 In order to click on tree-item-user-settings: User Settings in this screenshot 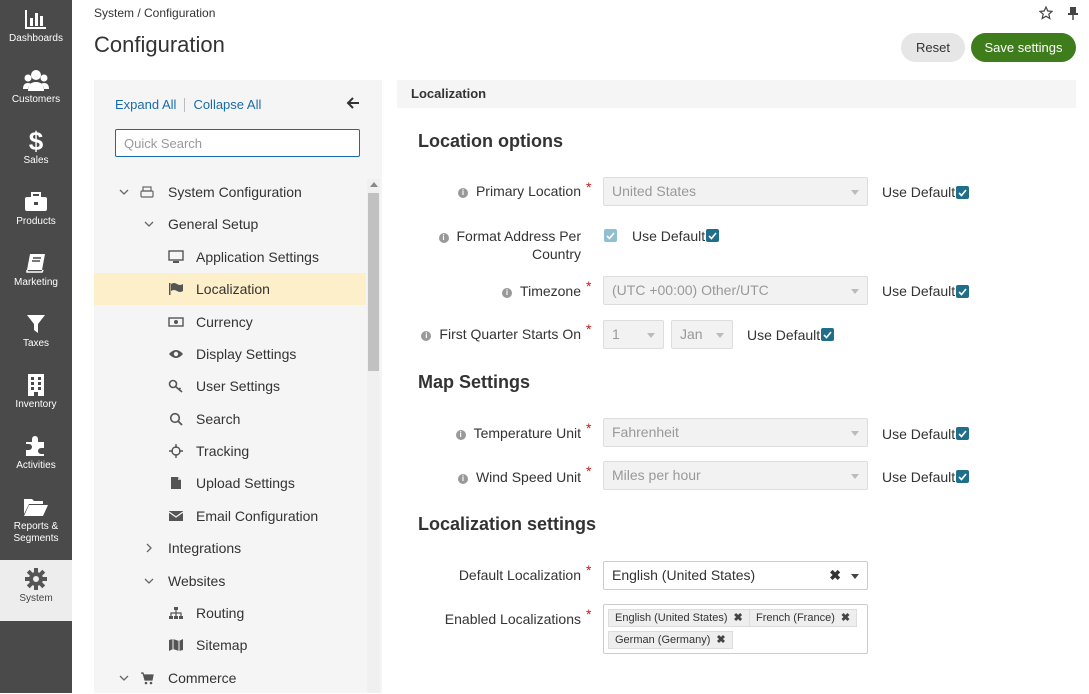, I will do `click(230, 386)`.